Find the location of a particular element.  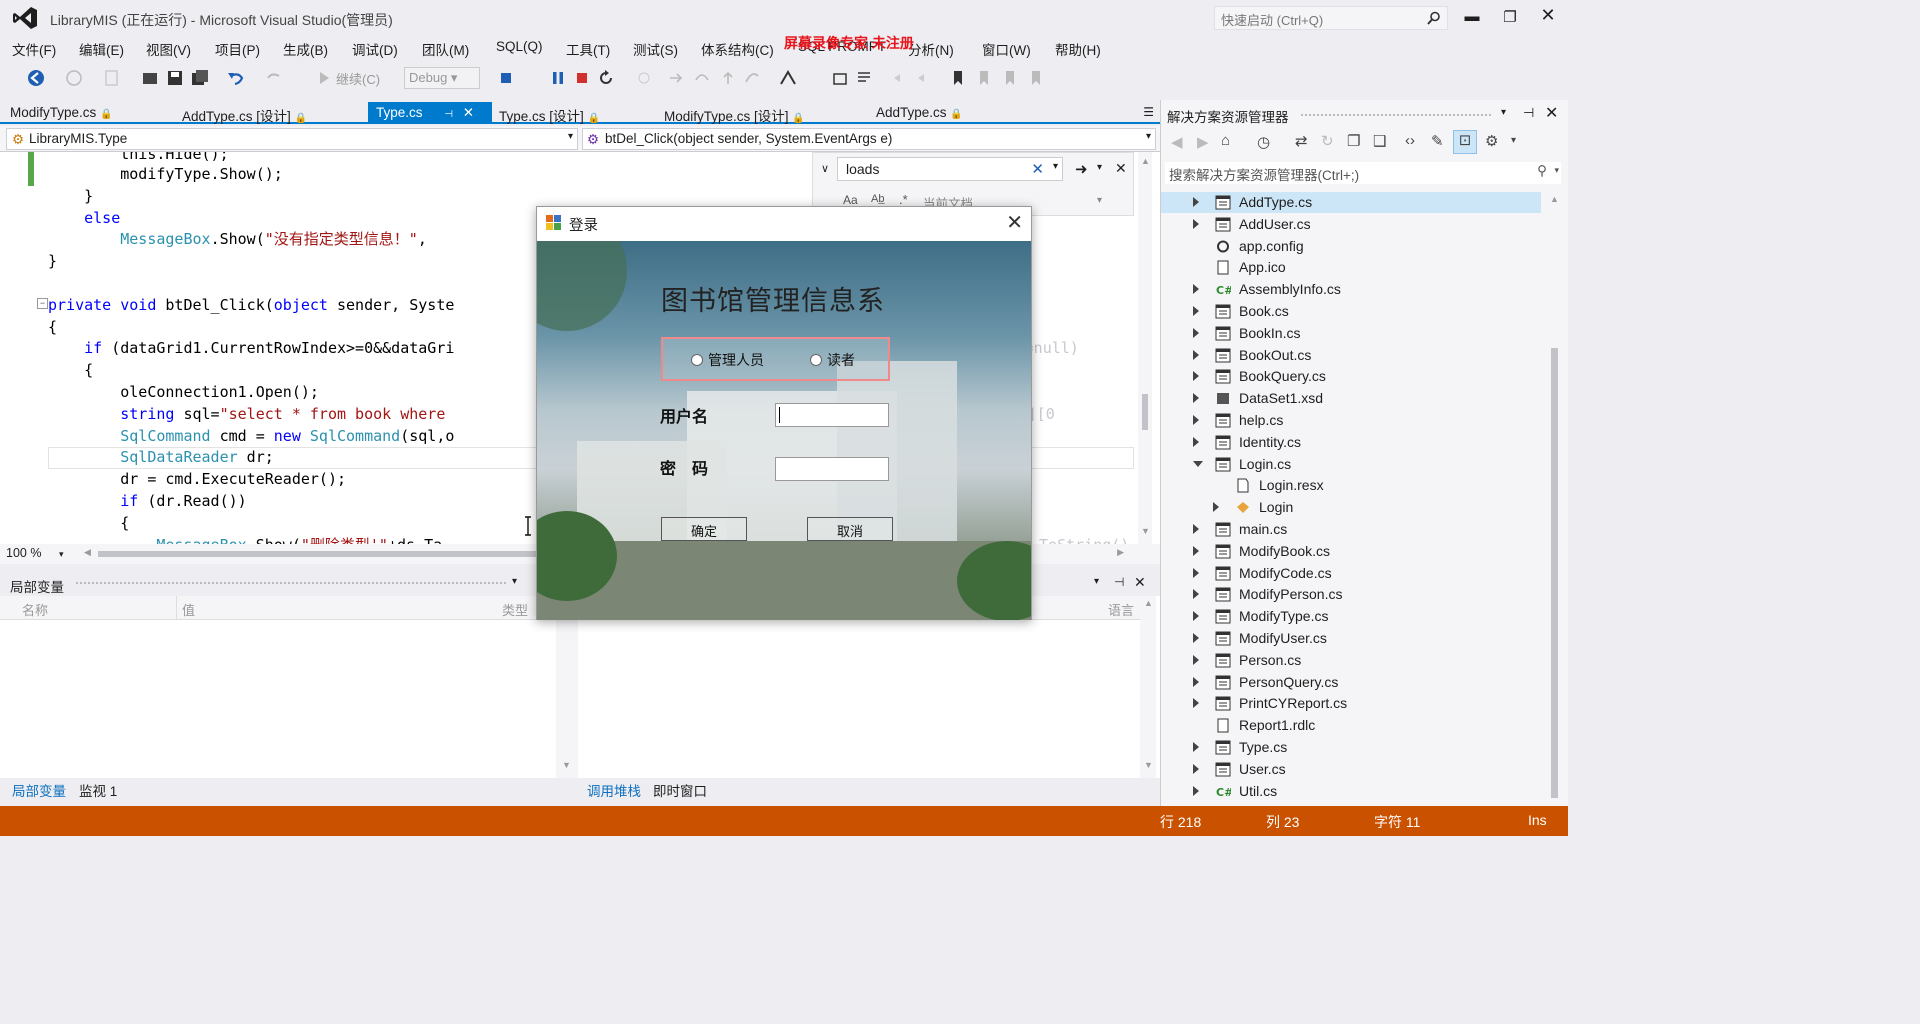

tree-item: BookQuery.cs is located at coordinates (1351, 376).